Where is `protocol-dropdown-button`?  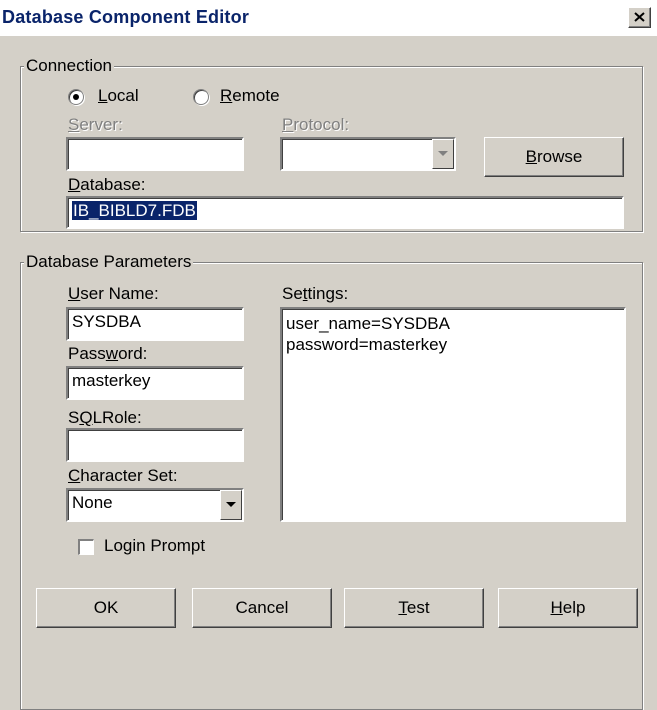 protocol-dropdown-button is located at coordinates (443, 154).